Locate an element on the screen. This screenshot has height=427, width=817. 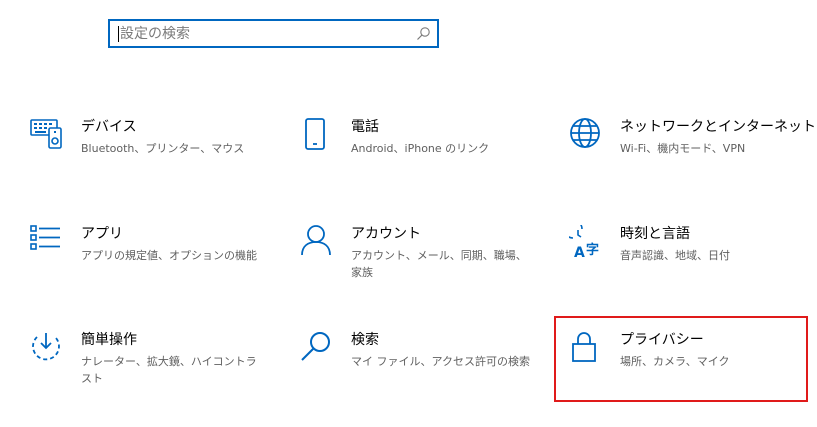
person-icon is located at coordinates (316, 240).